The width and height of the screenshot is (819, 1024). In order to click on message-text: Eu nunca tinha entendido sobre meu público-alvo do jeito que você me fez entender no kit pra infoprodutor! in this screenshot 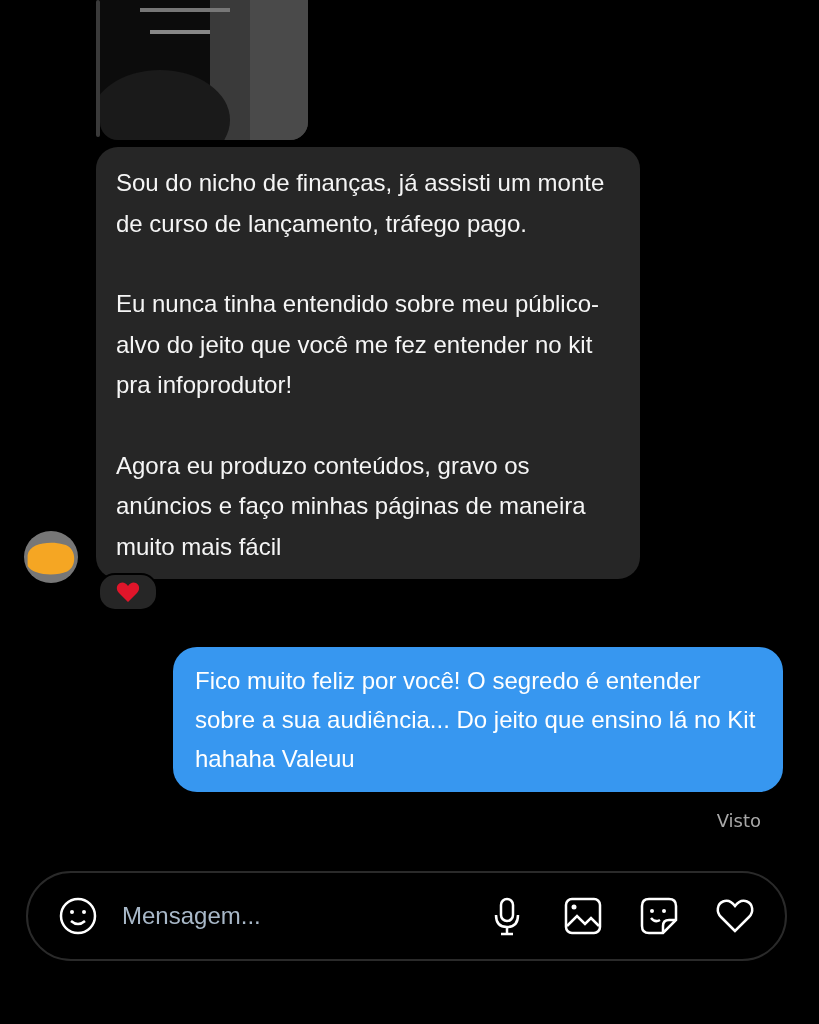, I will do `click(358, 344)`.